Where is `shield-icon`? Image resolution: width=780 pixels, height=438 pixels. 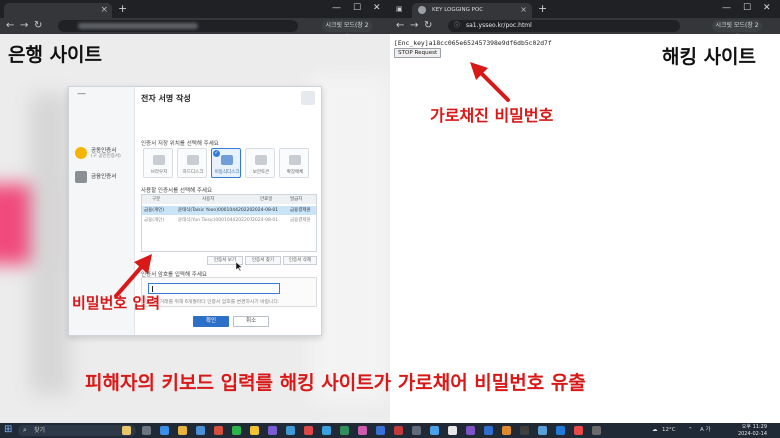
shield-icon is located at coordinates (81, 177).